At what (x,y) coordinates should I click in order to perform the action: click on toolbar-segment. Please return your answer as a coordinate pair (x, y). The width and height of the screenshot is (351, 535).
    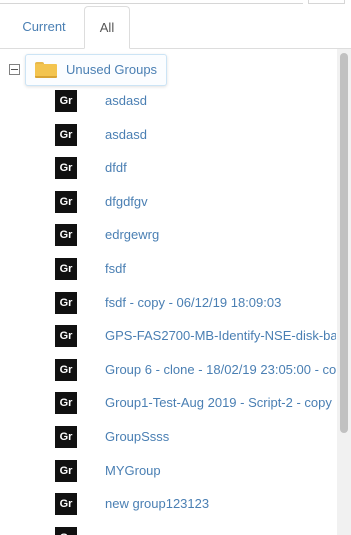
    Looking at the image, I should click on (151, 2).